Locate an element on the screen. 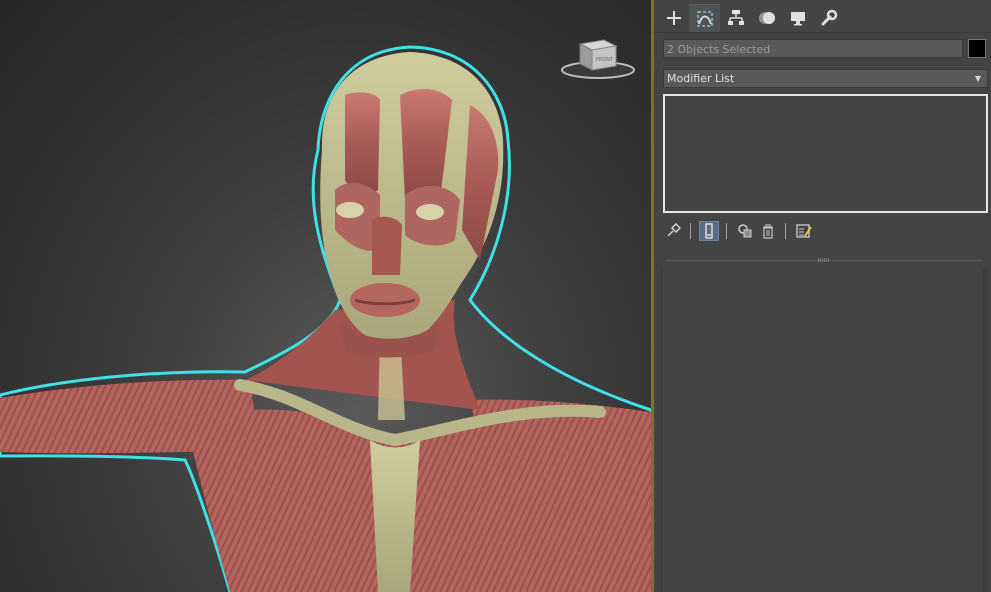 The height and width of the screenshot is (592, 991). hierarchy-tab is located at coordinates (735, 18).